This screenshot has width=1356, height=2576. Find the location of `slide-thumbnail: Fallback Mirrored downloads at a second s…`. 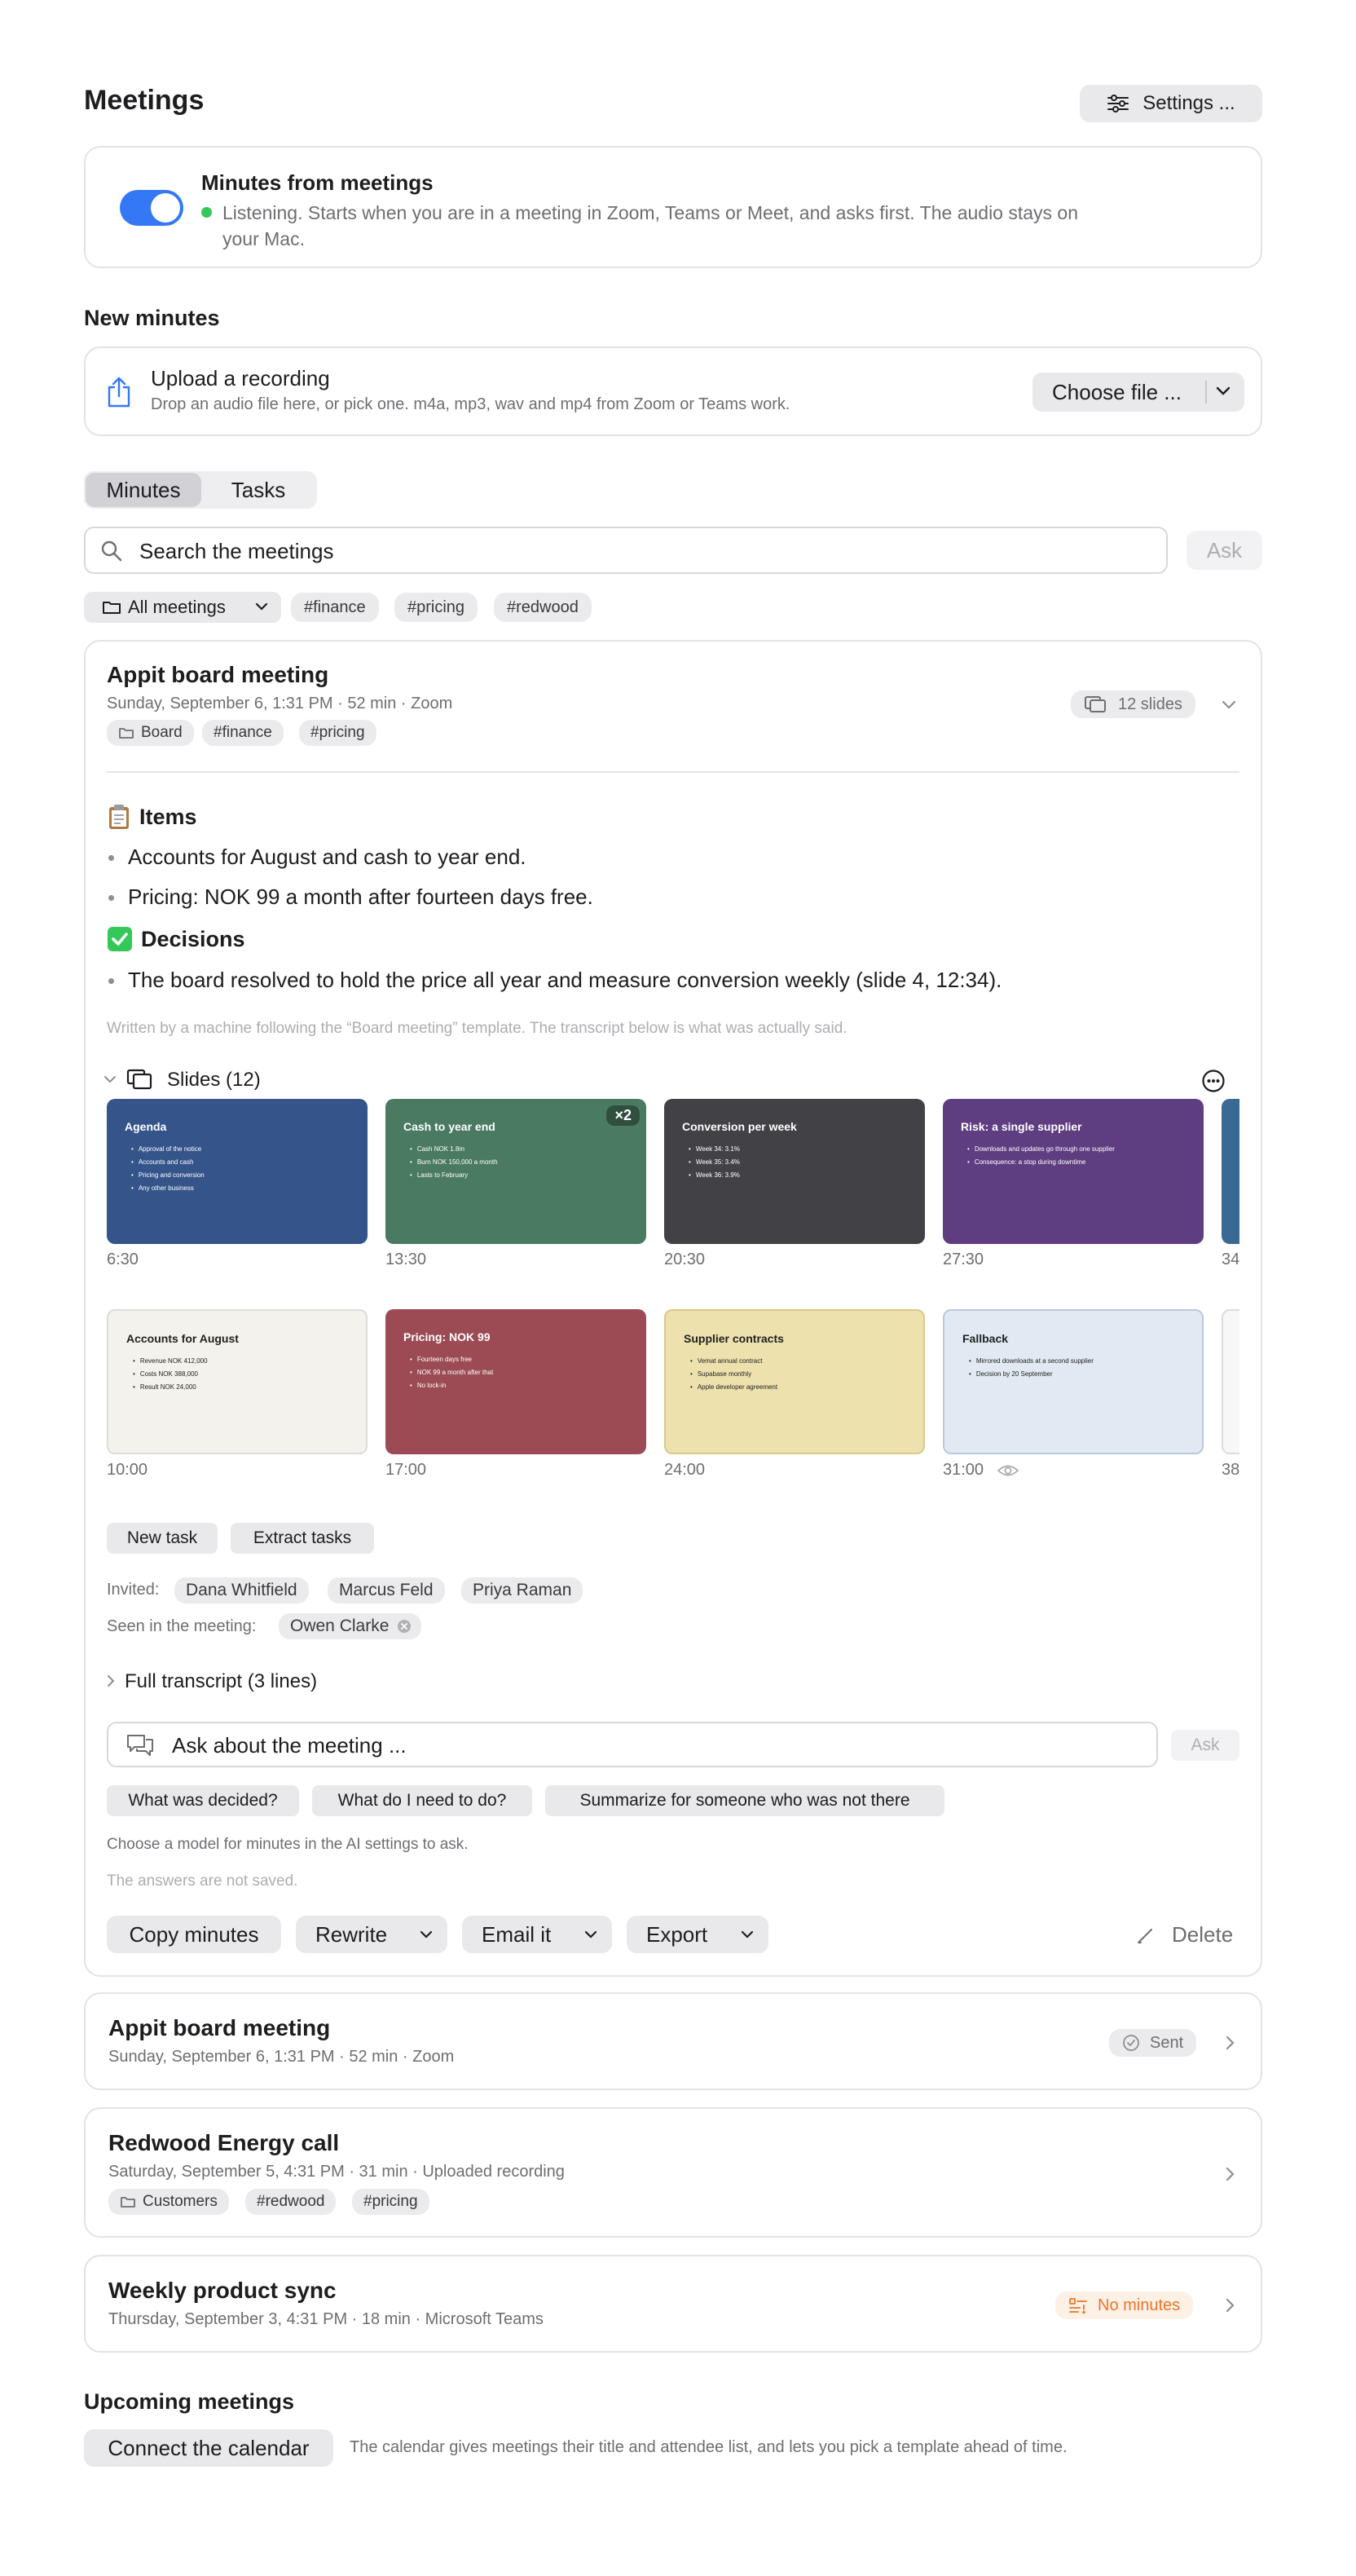

slide-thumbnail: Fallback Mirrored downloads at a second s… is located at coordinates (1073, 1381).